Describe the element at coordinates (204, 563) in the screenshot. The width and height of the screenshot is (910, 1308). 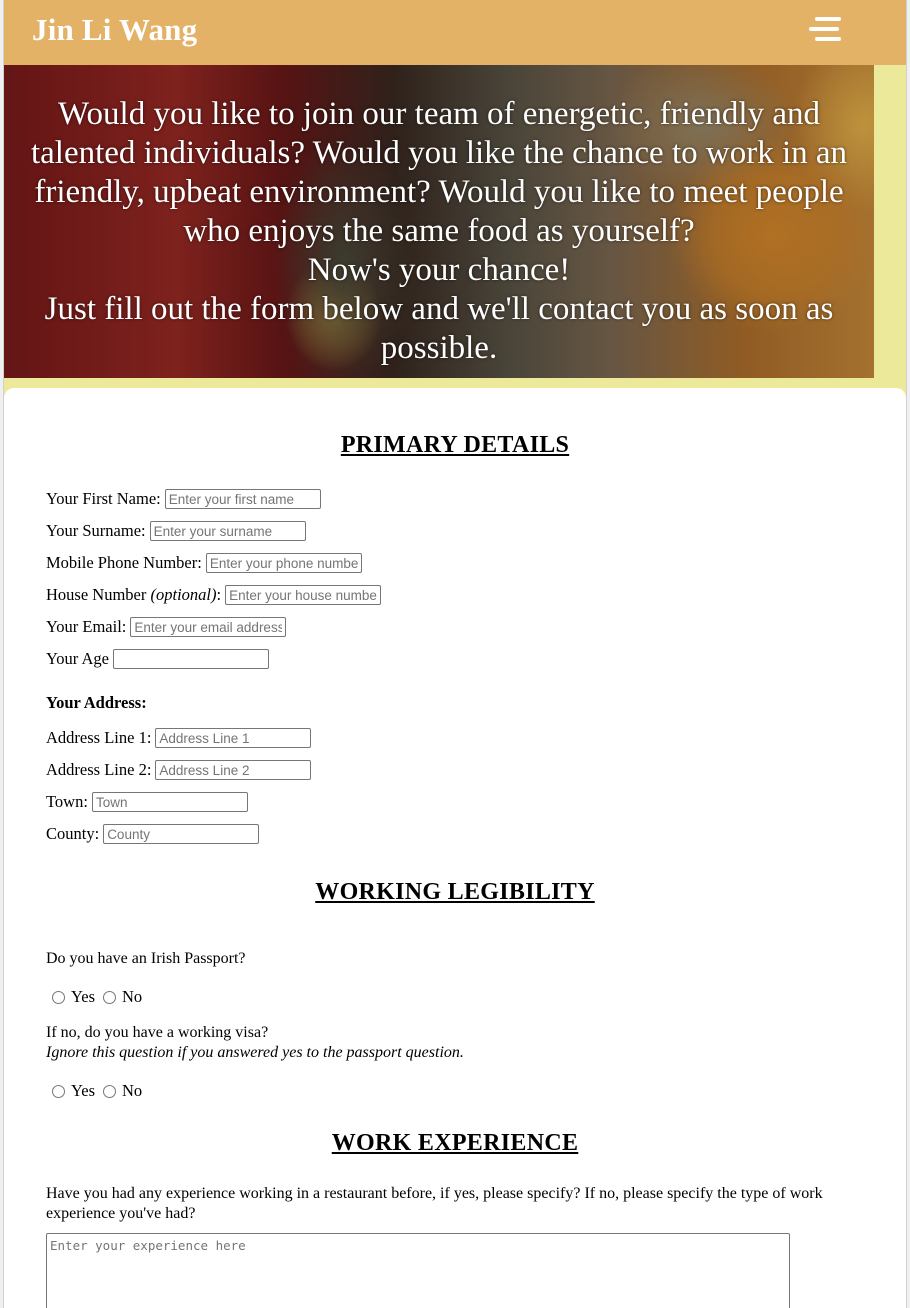
I see `phone-row: Mobile Phone Number:` at that location.